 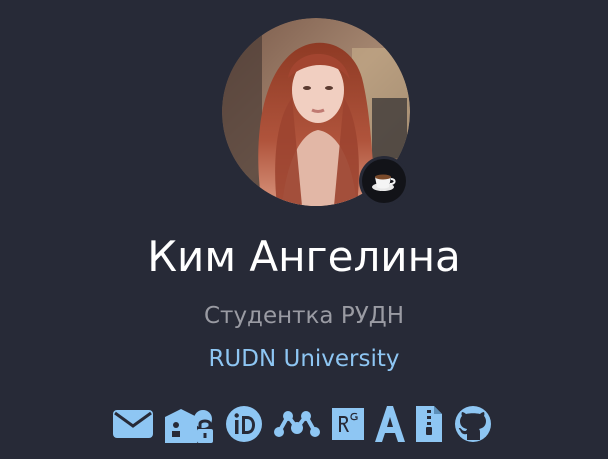 I want to click on avatar-container, so click(x=316, y=112).